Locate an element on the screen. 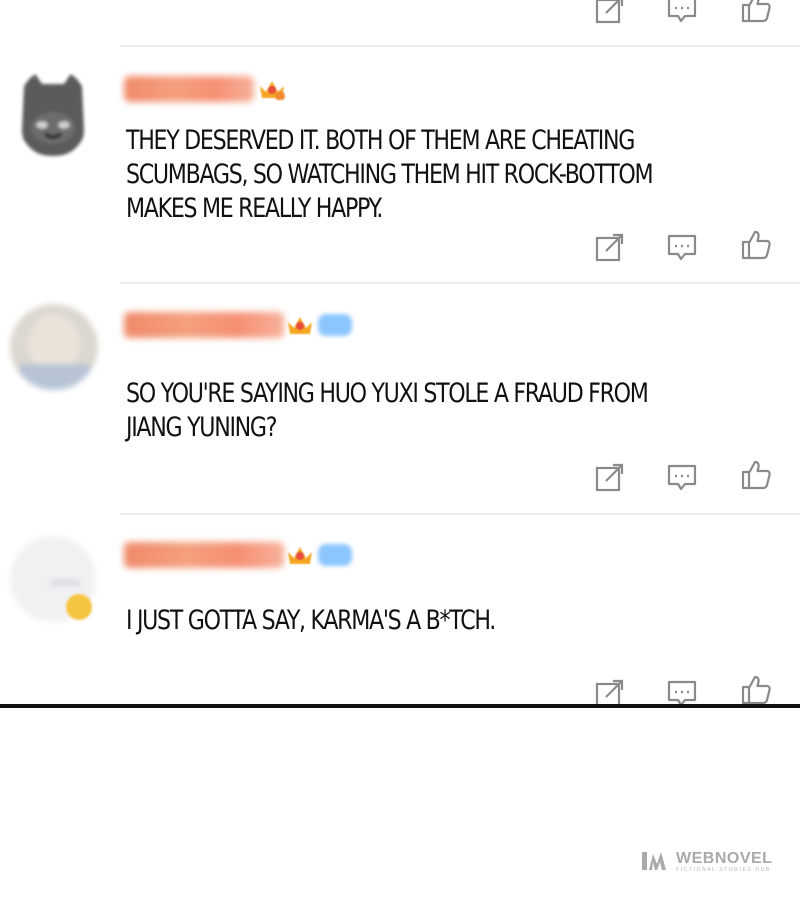  watermark-name: WEBNOVEL is located at coordinates (724, 858).